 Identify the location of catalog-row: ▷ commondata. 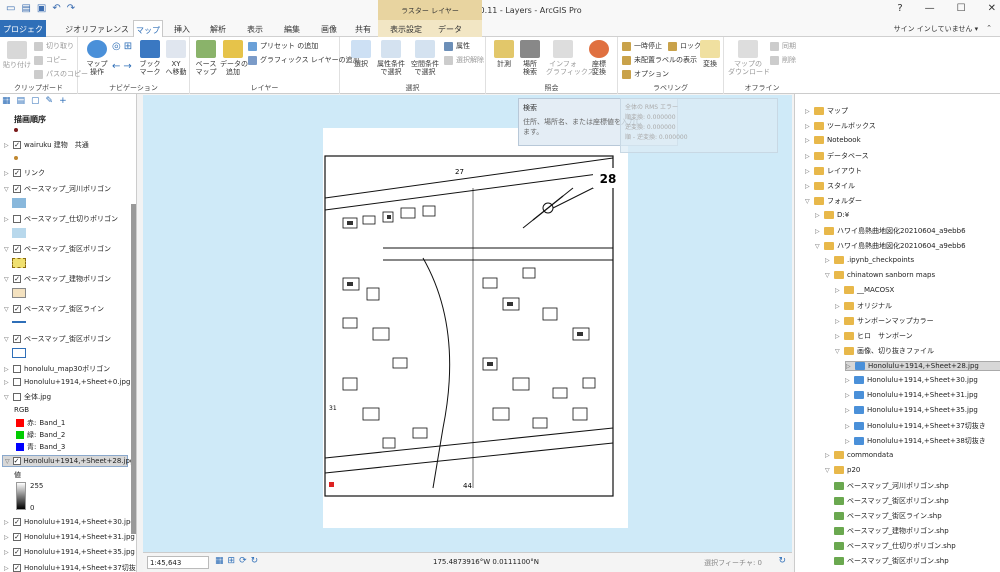
(859, 455).